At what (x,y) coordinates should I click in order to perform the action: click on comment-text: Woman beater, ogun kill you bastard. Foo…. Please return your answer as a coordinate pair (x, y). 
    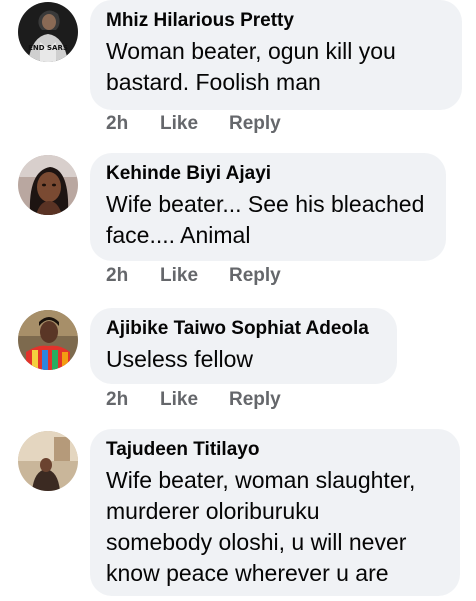
    Looking at the image, I should click on (251, 66).